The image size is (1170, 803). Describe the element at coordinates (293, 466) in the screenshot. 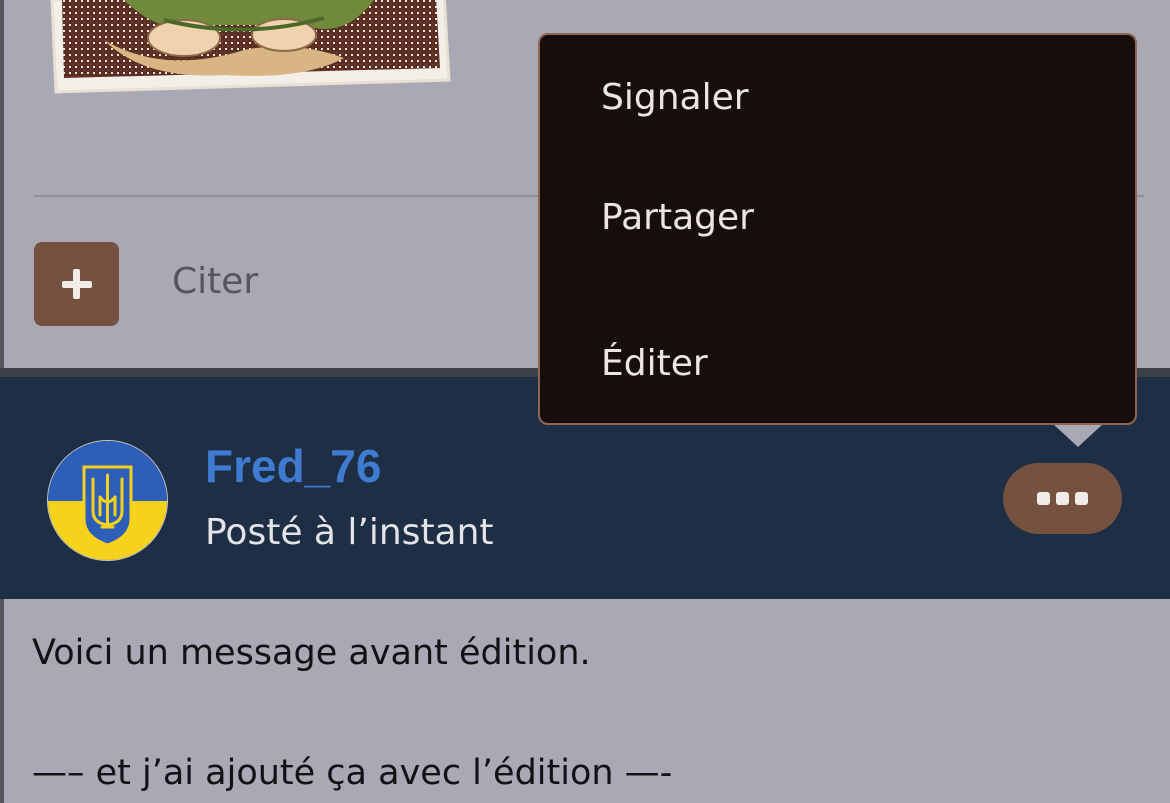

I see `username: Fred_76` at that location.